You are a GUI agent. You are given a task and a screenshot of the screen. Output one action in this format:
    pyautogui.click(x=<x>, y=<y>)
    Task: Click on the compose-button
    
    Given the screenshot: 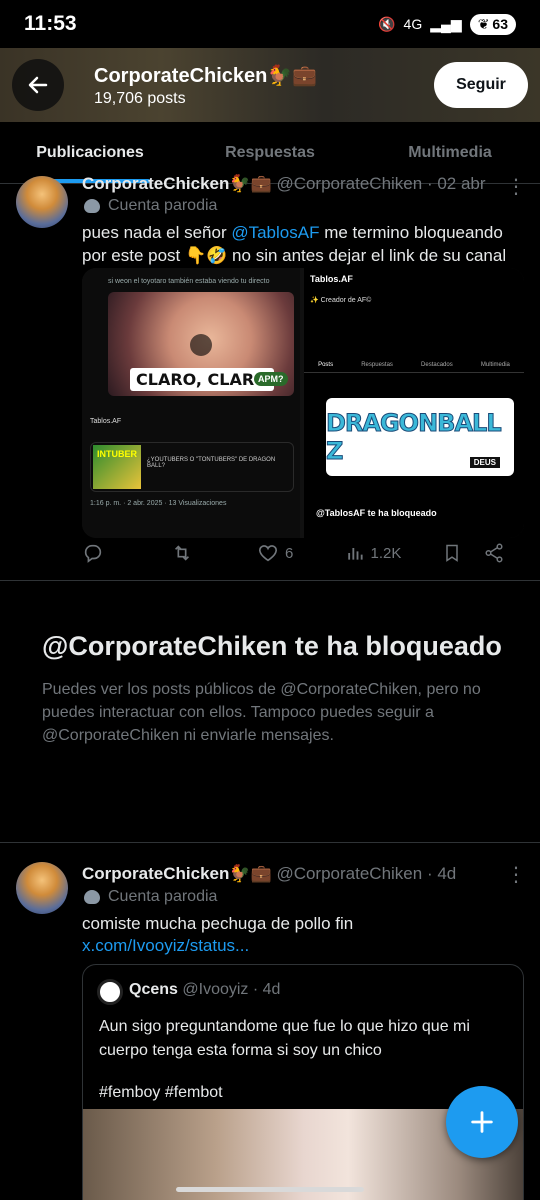 What is the action you would take?
    pyautogui.click(x=482, y=1122)
    